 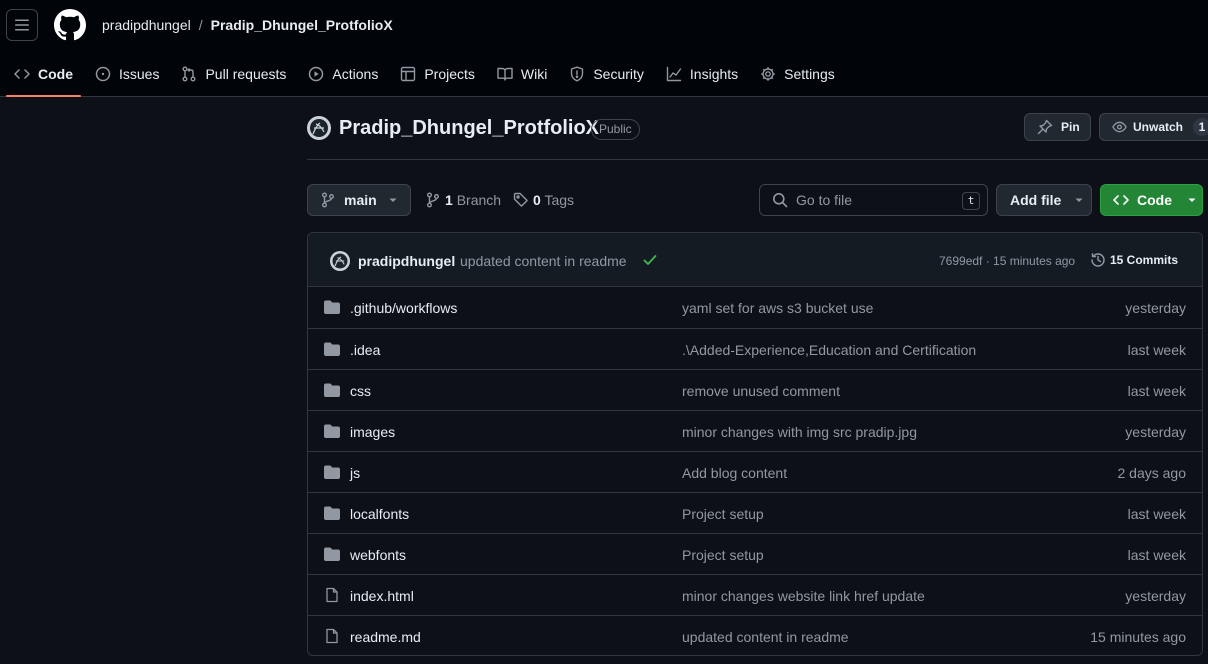 I want to click on menu-button, so click(x=22, y=25).